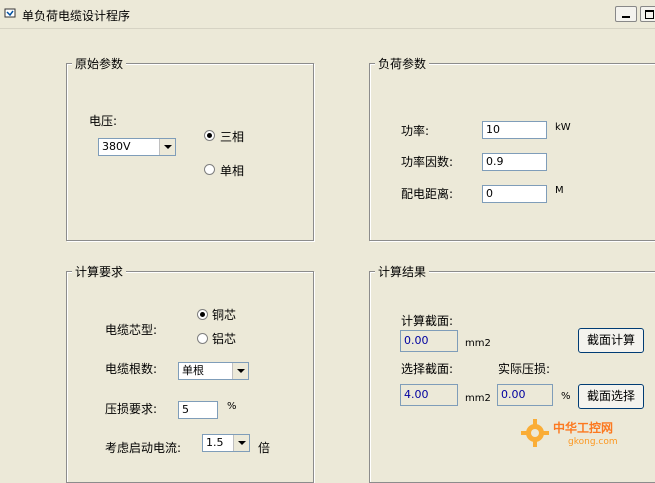 The height and width of the screenshot is (483, 655). What do you see at coordinates (202, 338) in the screenshot?
I see `core-aluminum-radio` at bounding box center [202, 338].